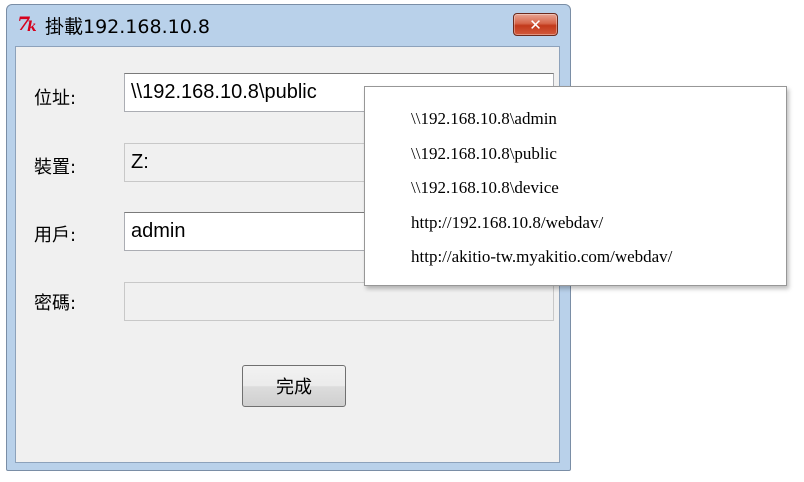 This screenshot has height=482, width=804. Describe the element at coordinates (32, 27) in the screenshot. I see `tk-icon-glyph-k: k` at that location.